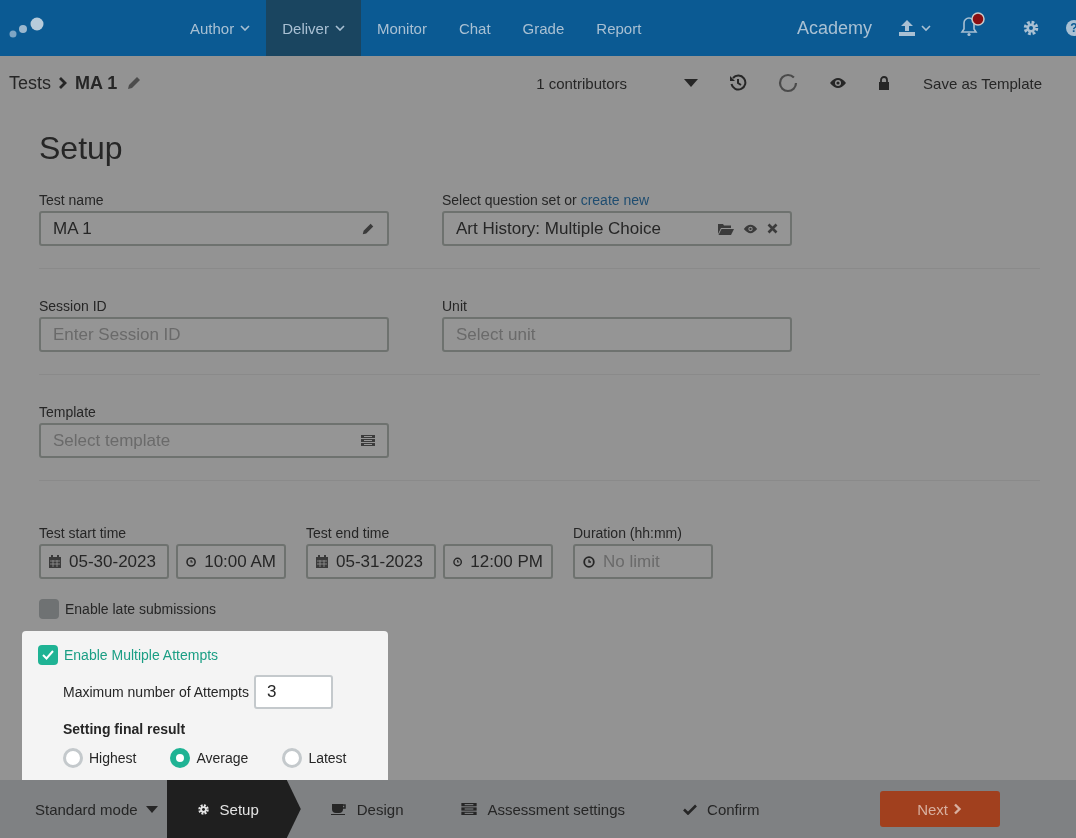 The width and height of the screenshot is (1076, 838). I want to click on field-label: Test end time, so click(348, 533).